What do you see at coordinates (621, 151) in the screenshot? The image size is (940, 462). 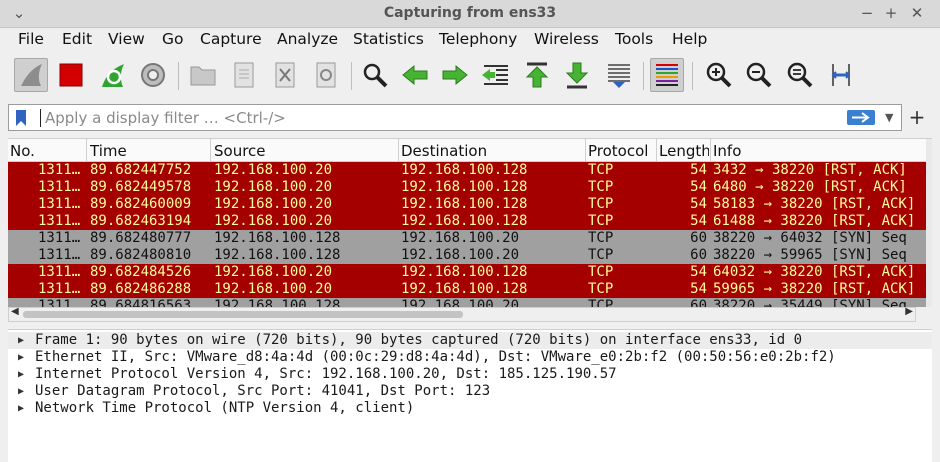 I see `column-header-protocol: Protocol` at bounding box center [621, 151].